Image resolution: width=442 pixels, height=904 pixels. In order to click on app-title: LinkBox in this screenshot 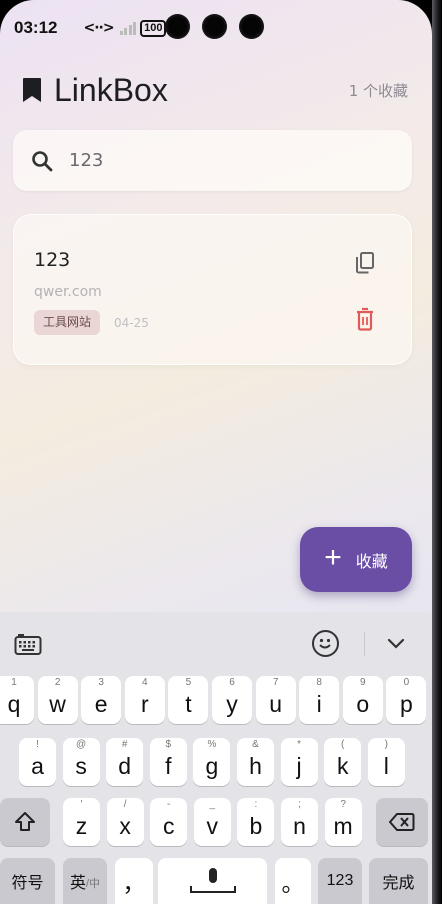, I will do `click(111, 89)`.